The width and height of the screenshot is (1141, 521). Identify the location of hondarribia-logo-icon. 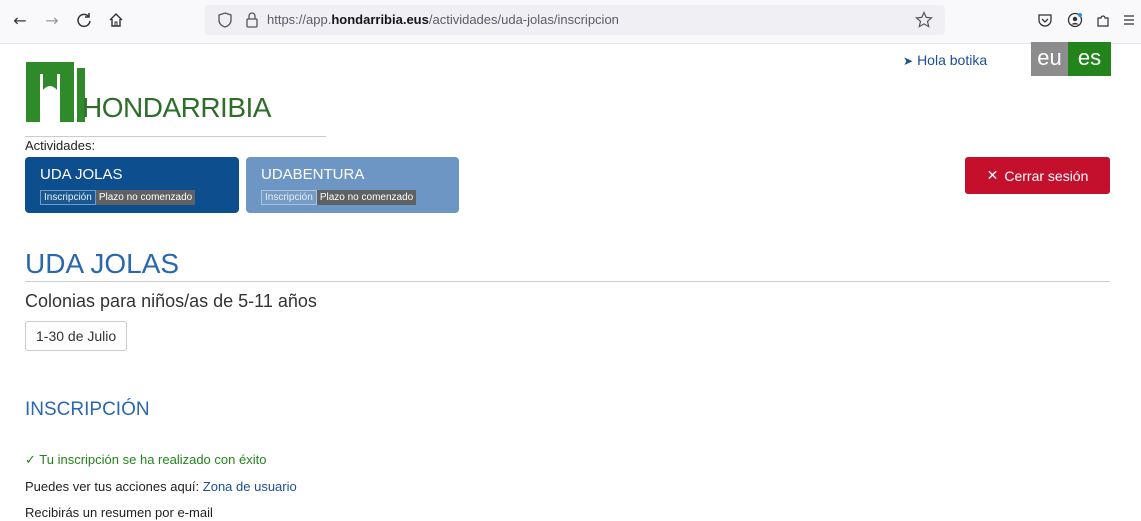
(56, 89).